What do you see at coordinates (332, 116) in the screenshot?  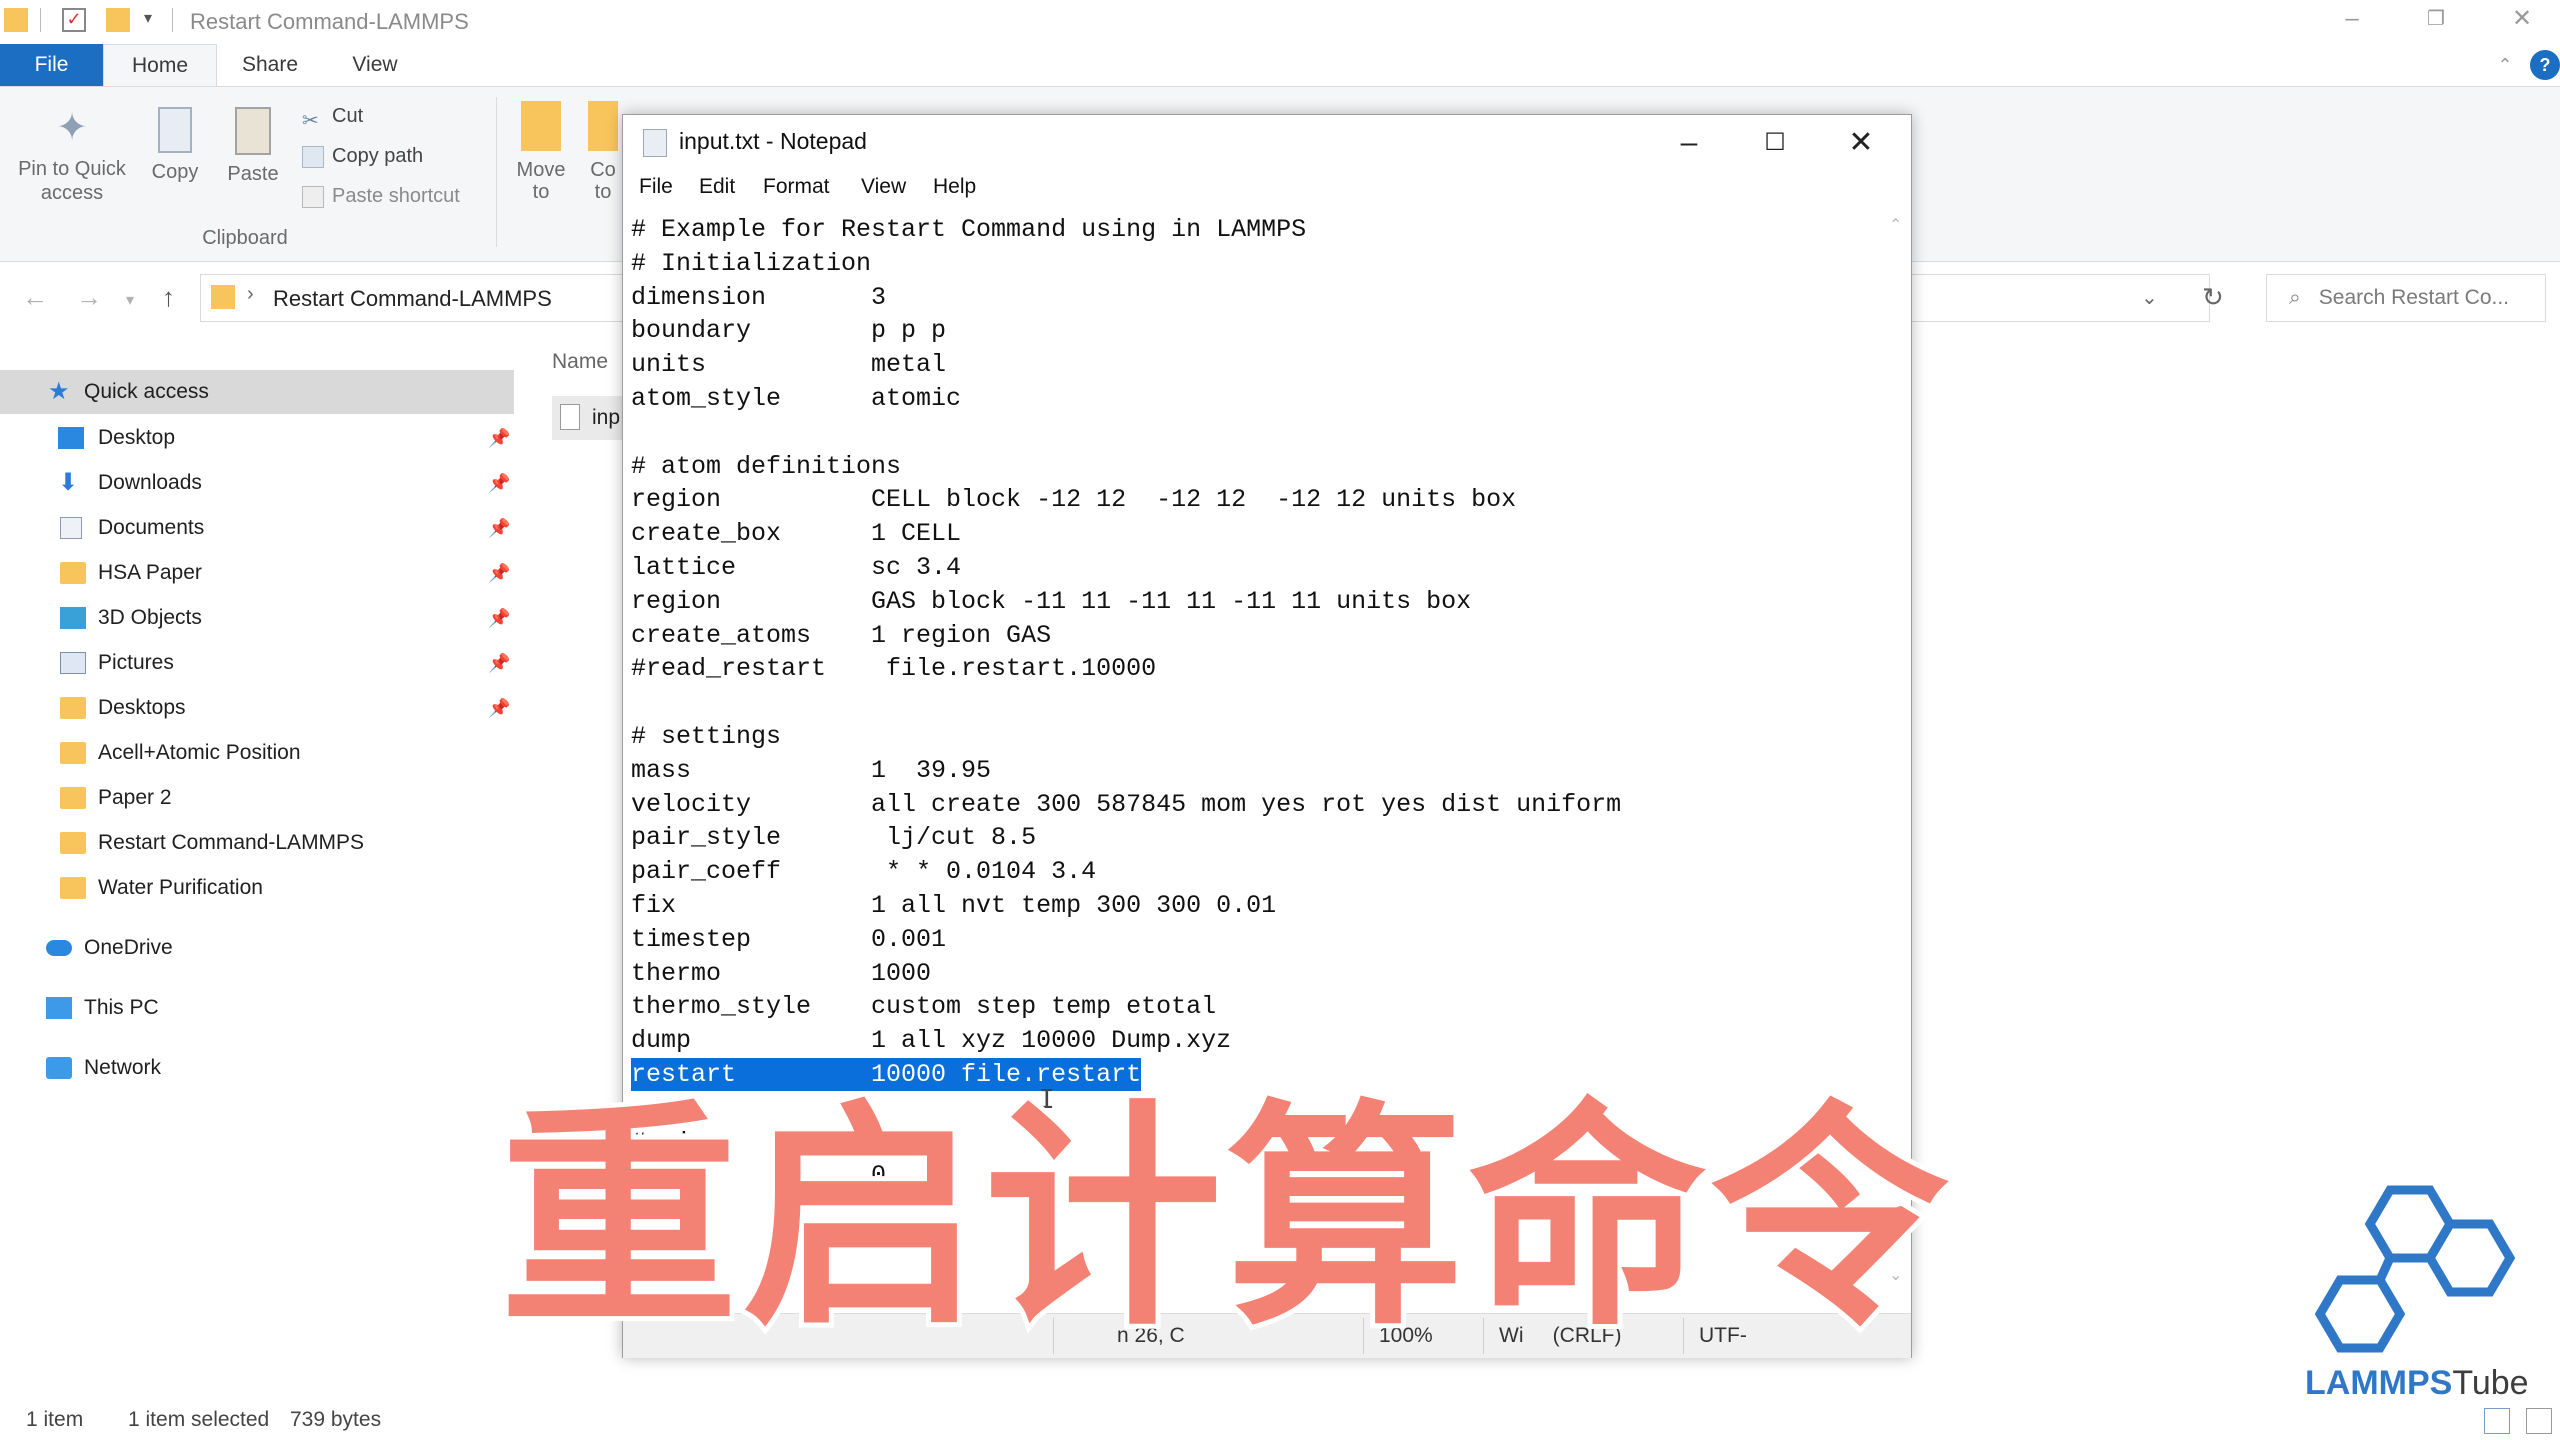 I see `cut-button: ✂ Cut` at bounding box center [332, 116].